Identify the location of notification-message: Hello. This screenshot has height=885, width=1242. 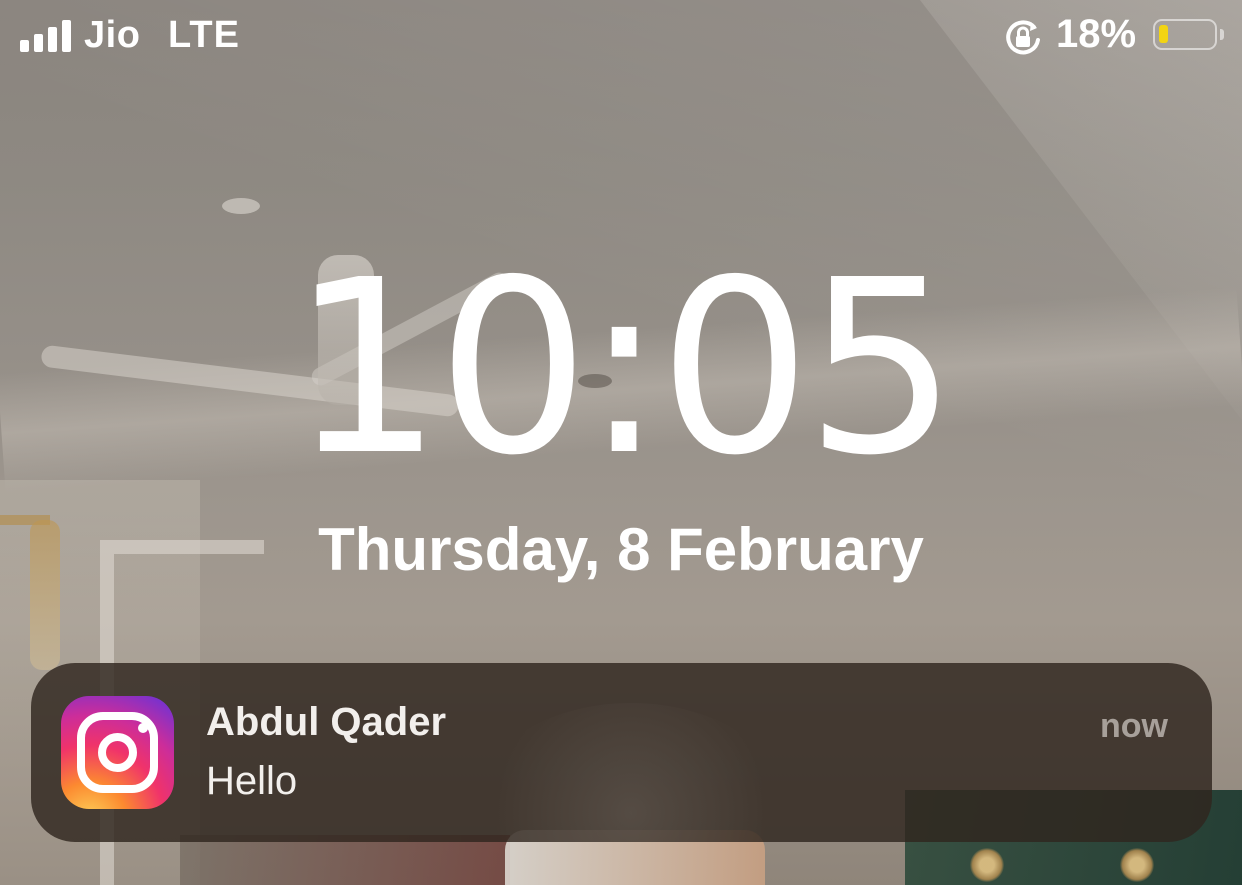
(252, 781).